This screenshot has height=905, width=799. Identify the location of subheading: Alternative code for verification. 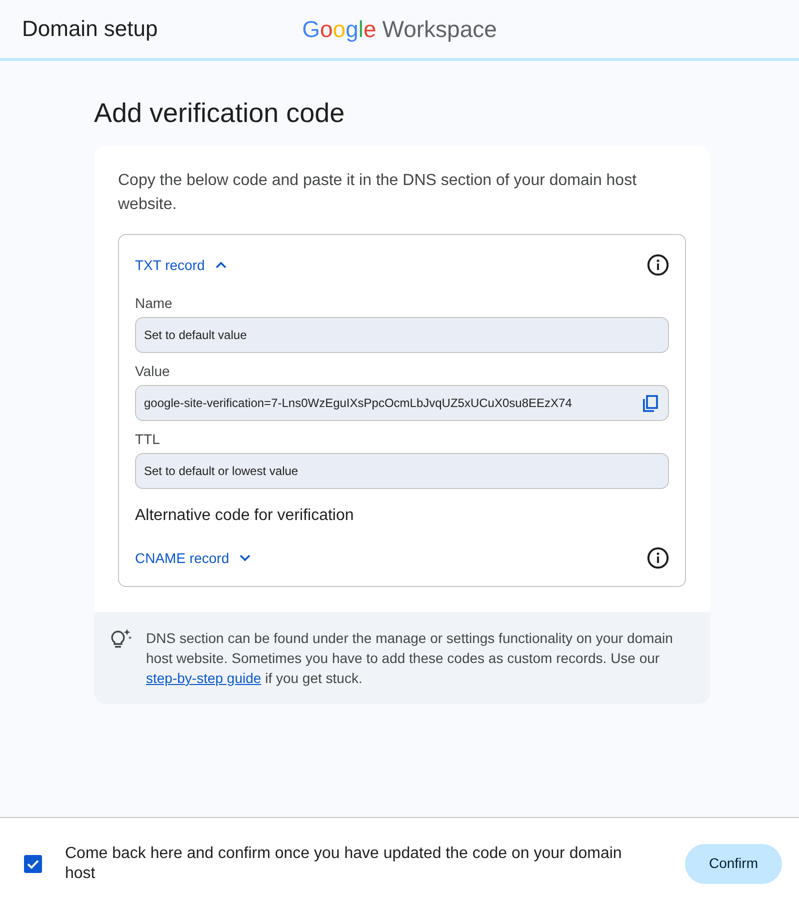
(245, 516).